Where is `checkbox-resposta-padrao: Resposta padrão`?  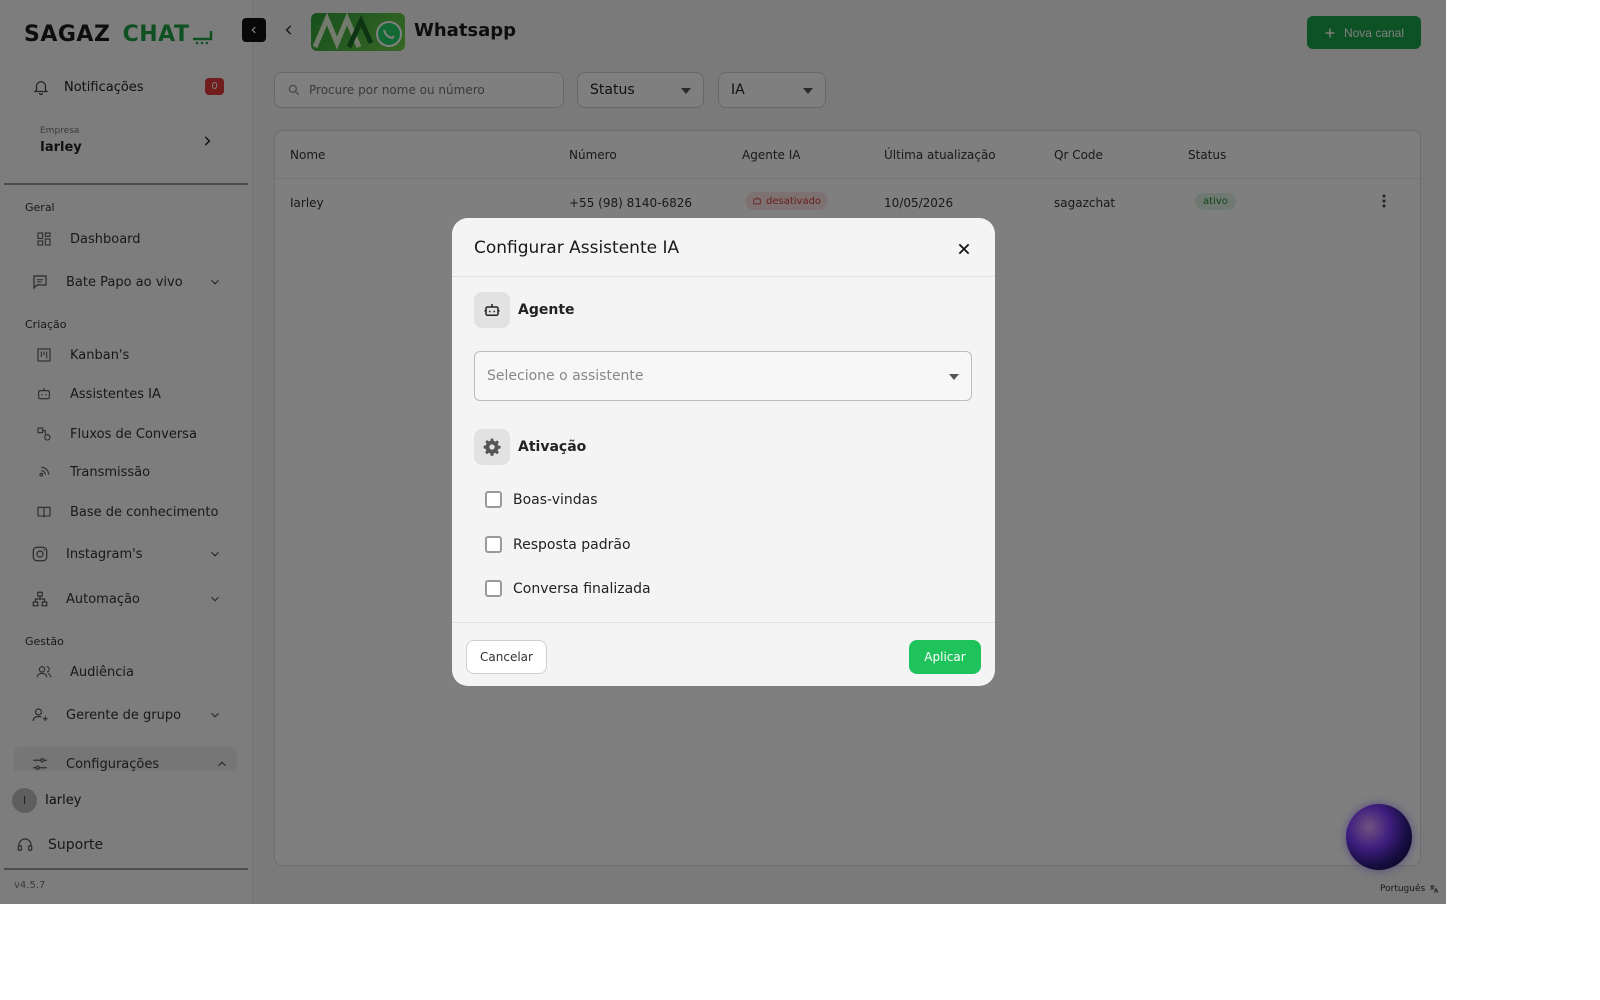
checkbox-resposta-padrao: Resposta padrão is located at coordinates (558, 544).